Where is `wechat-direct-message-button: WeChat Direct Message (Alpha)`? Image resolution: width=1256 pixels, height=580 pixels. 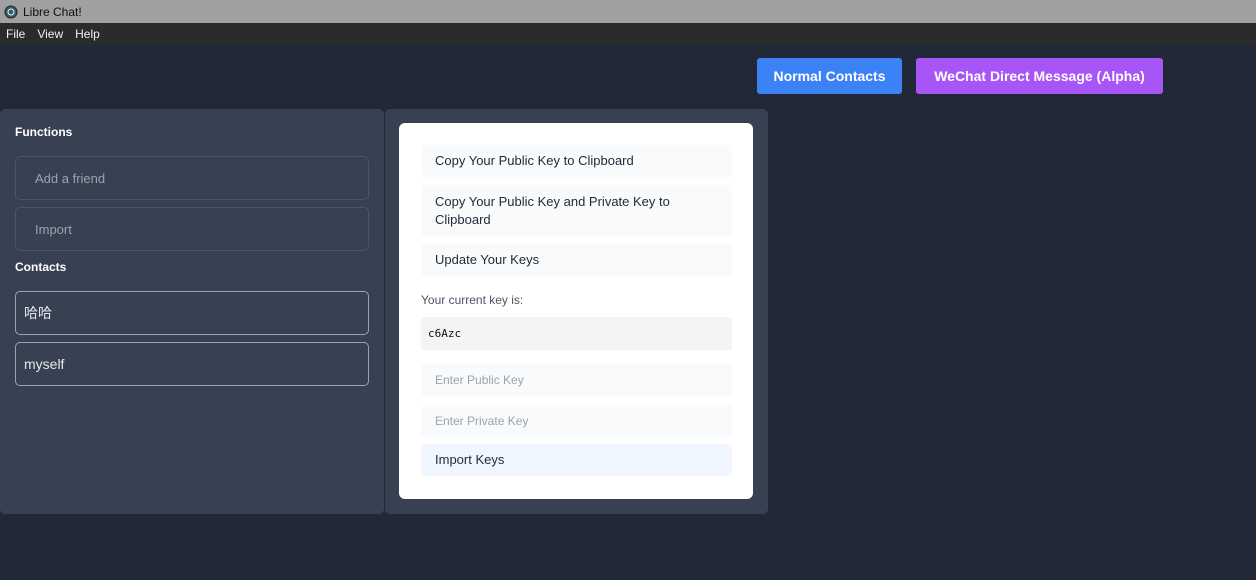
wechat-direct-message-button: WeChat Direct Message (Alpha) is located at coordinates (1039, 76).